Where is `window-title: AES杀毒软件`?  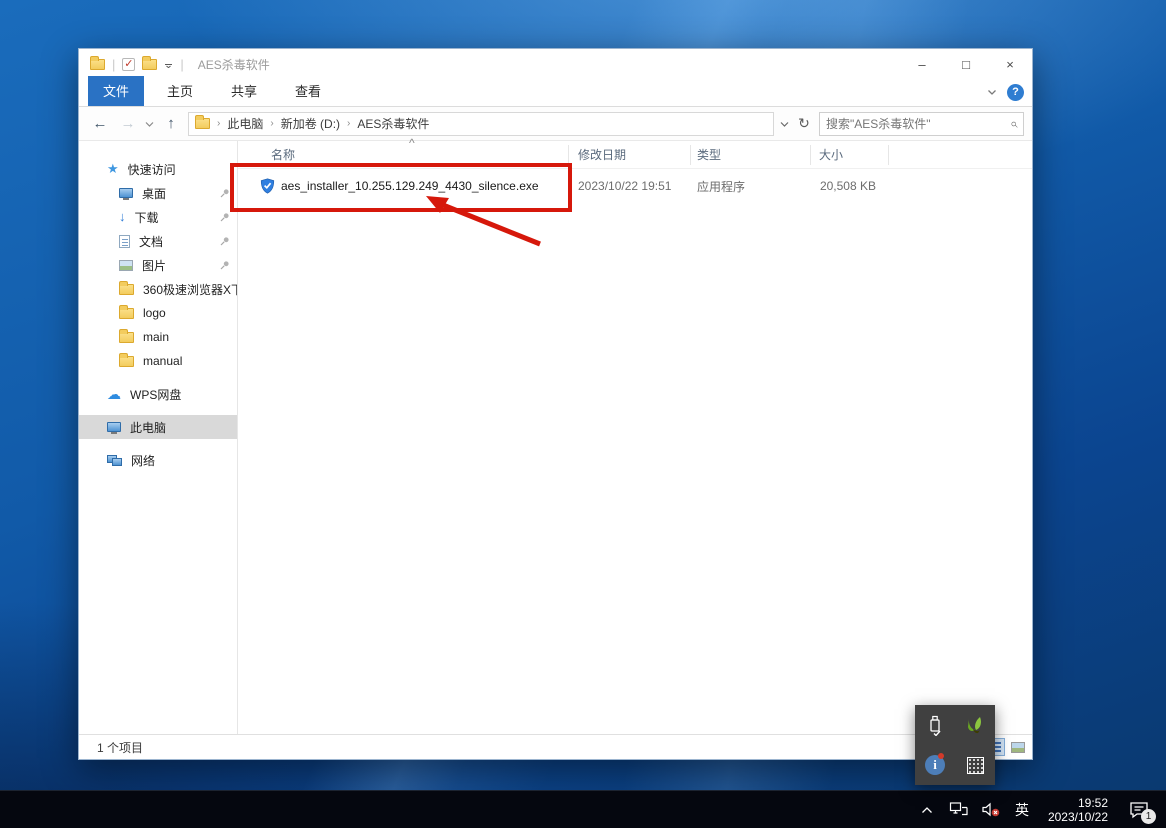
window-title: AES杀毒软件 is located at coordinates (233, 64).